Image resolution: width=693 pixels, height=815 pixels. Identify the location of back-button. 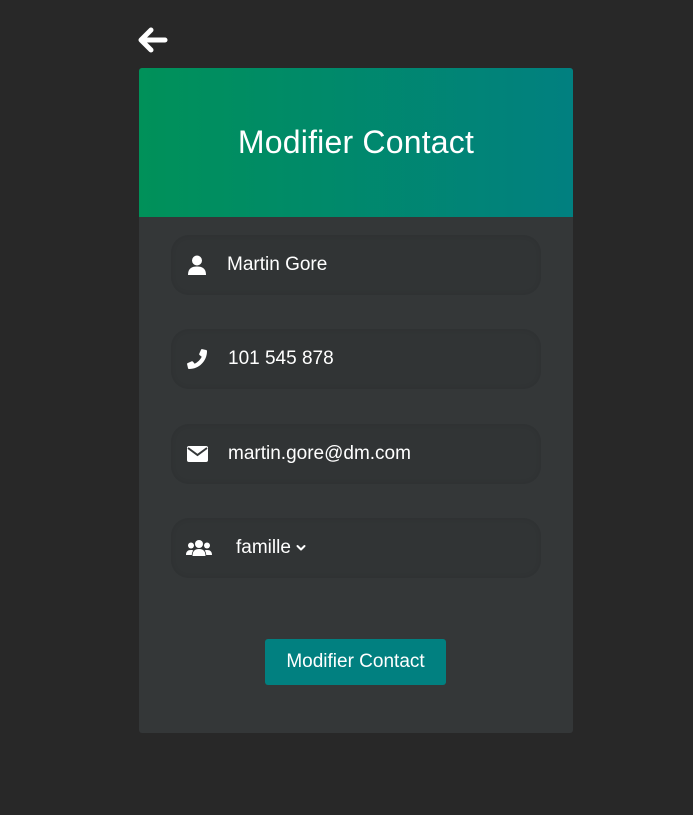
(153, 42).